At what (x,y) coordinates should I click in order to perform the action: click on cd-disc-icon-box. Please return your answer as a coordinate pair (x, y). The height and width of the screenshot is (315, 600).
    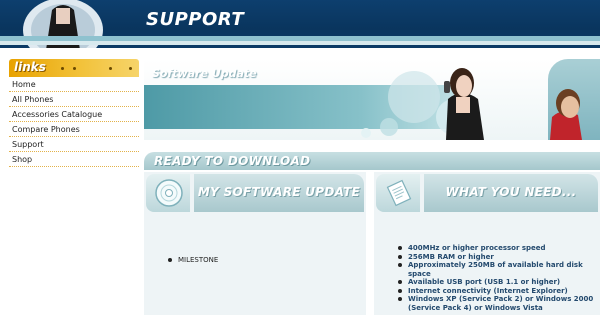
    Looking at the image, I should click on (168, 193).